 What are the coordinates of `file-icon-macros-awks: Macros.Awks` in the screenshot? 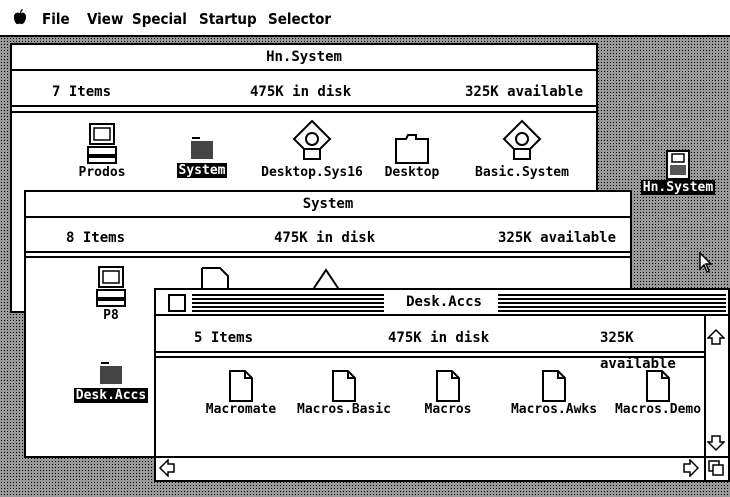 It's located at (554, 393).